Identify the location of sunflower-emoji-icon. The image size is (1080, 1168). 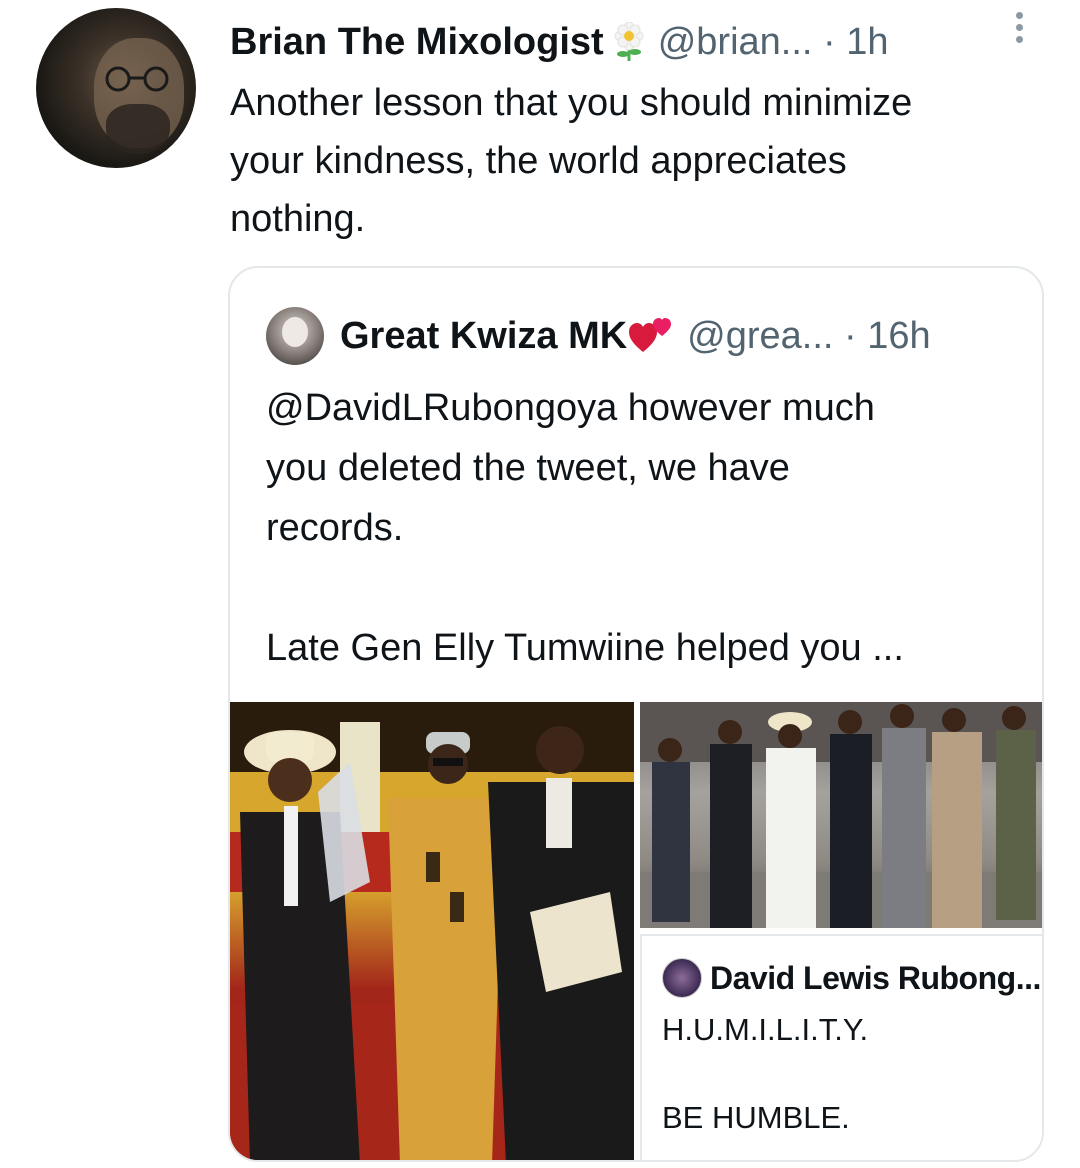
(629, 41).